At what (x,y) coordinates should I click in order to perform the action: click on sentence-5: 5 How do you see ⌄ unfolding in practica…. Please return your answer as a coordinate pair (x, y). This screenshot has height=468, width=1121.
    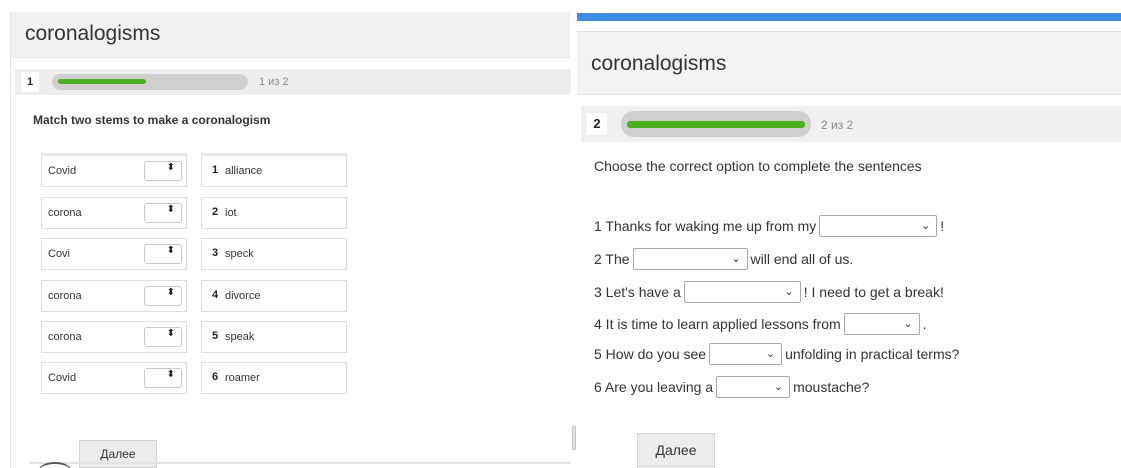
    Looking at the image, I should click on (776, 354).